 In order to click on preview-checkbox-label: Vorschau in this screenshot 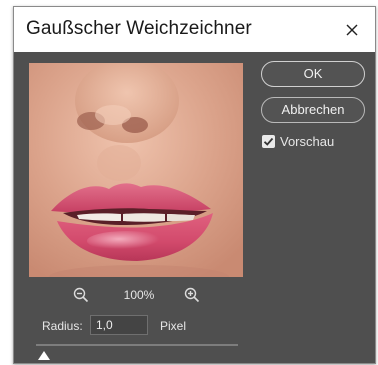, I will do `click(307, 141)`.